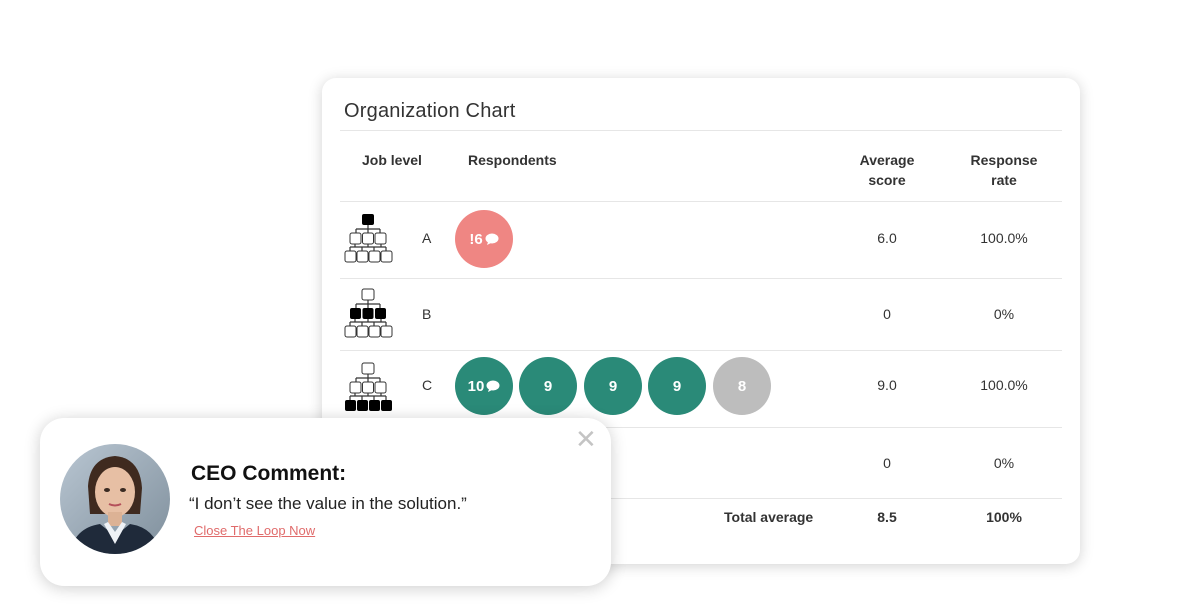 The width and height of the screenshot is (1185, 611). I want to click on respondent-bubble: 10, so click(484, 386).